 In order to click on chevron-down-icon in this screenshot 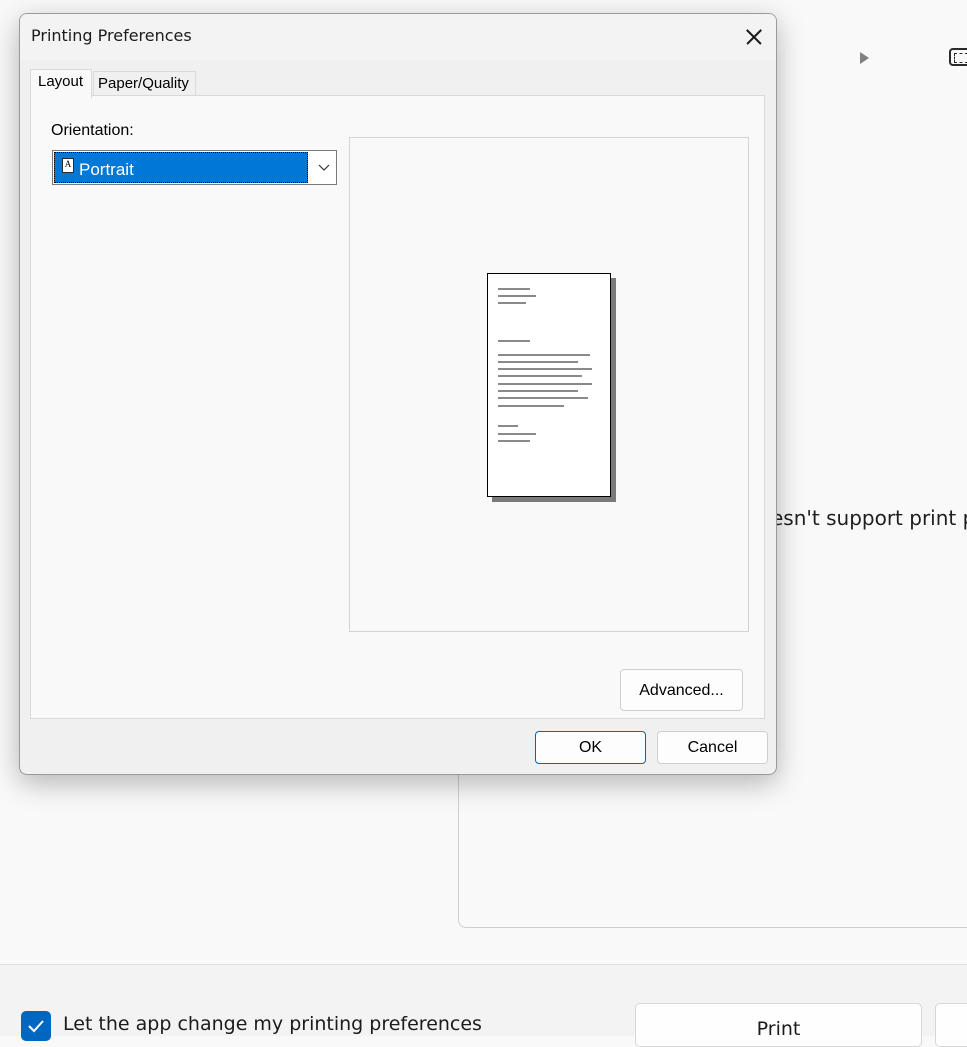, I will do `click(324, 168)`.